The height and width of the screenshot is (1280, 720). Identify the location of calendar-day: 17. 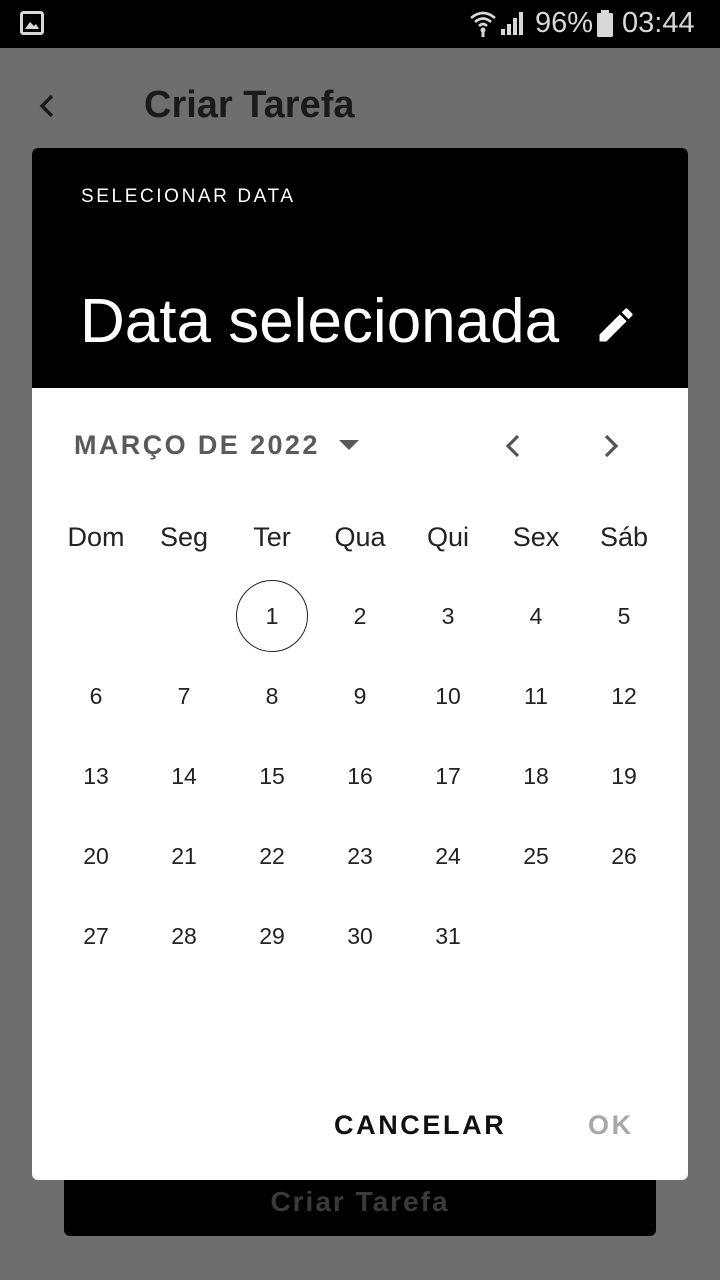
(448, 776).